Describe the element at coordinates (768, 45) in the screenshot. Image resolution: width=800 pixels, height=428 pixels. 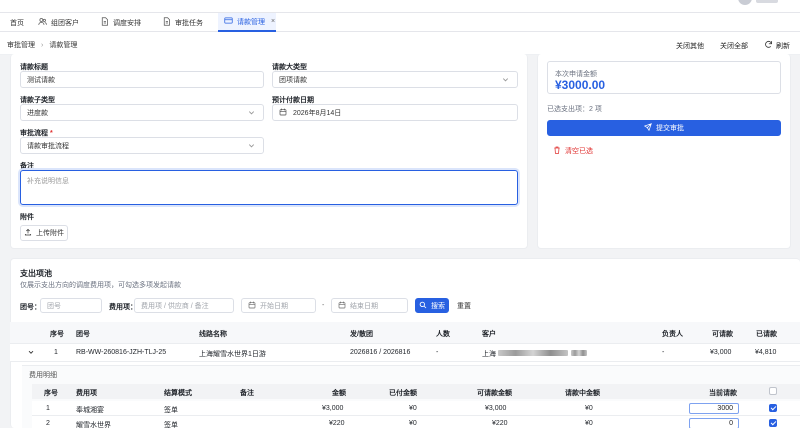
I see `refresh-icon` at that location.